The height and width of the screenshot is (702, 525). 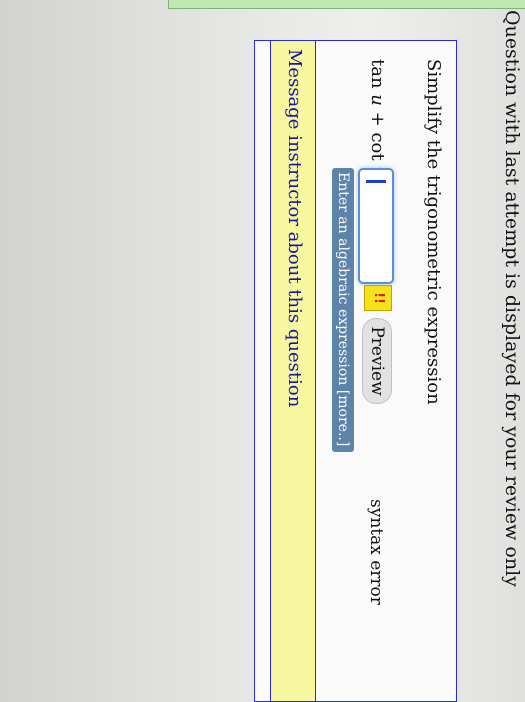 I want to click on warning-icon: !!, so click(x=378, y=298).